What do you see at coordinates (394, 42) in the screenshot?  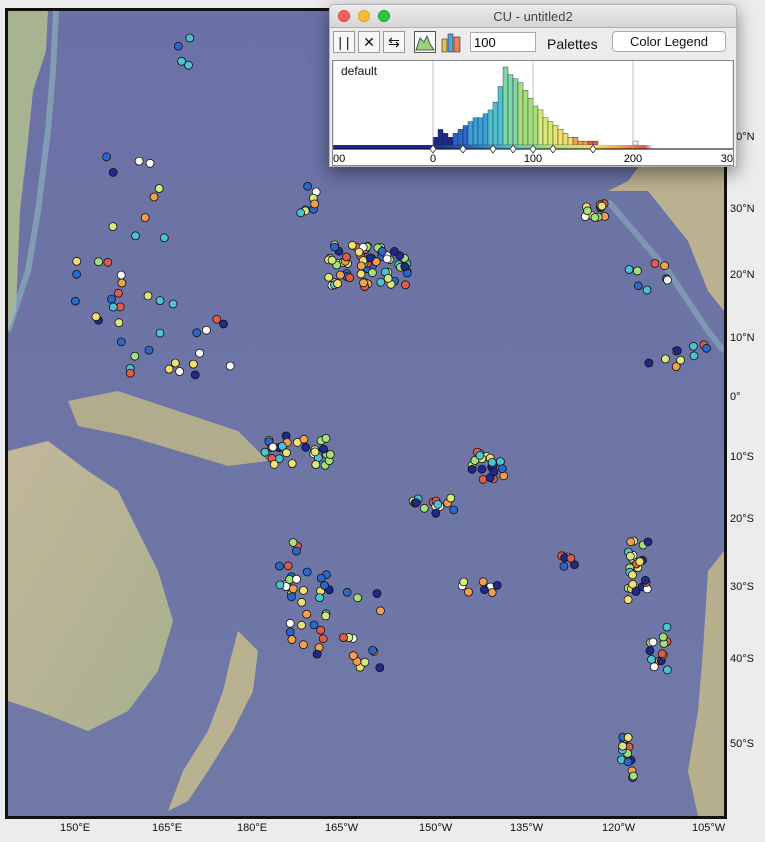 I see `flip-icon: ⇆` at bounding box center [394, 42].